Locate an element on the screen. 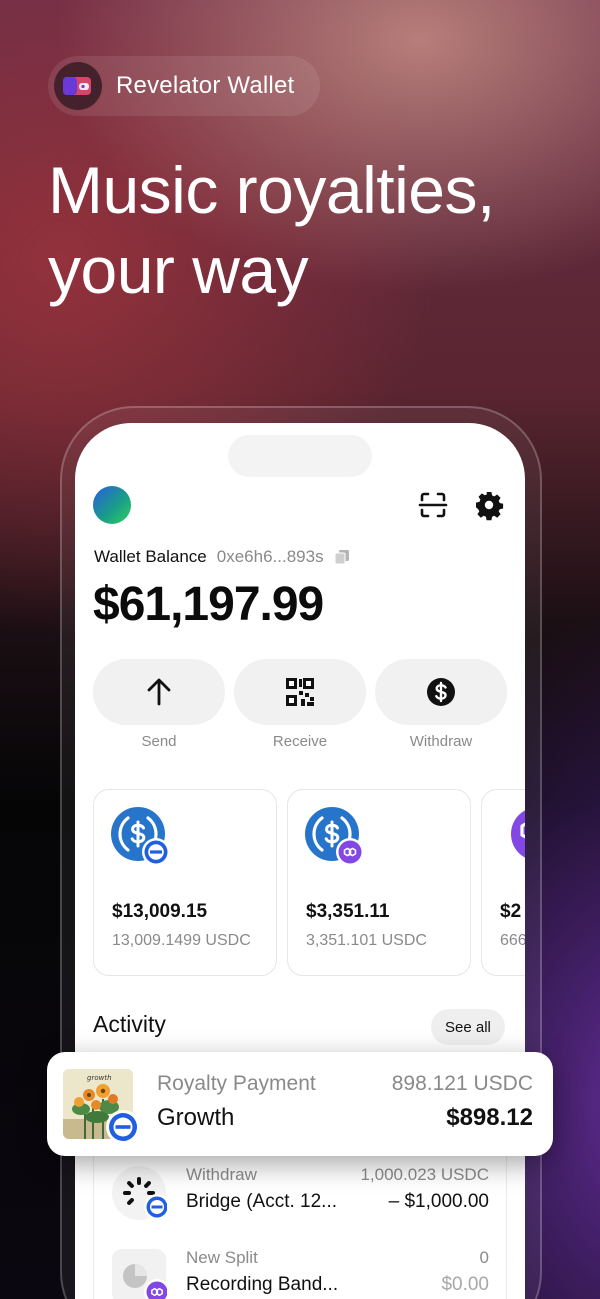 The width and height of the screenshot is (600, 1299). dollar-circle-icon is located at coordinates (441, 692).